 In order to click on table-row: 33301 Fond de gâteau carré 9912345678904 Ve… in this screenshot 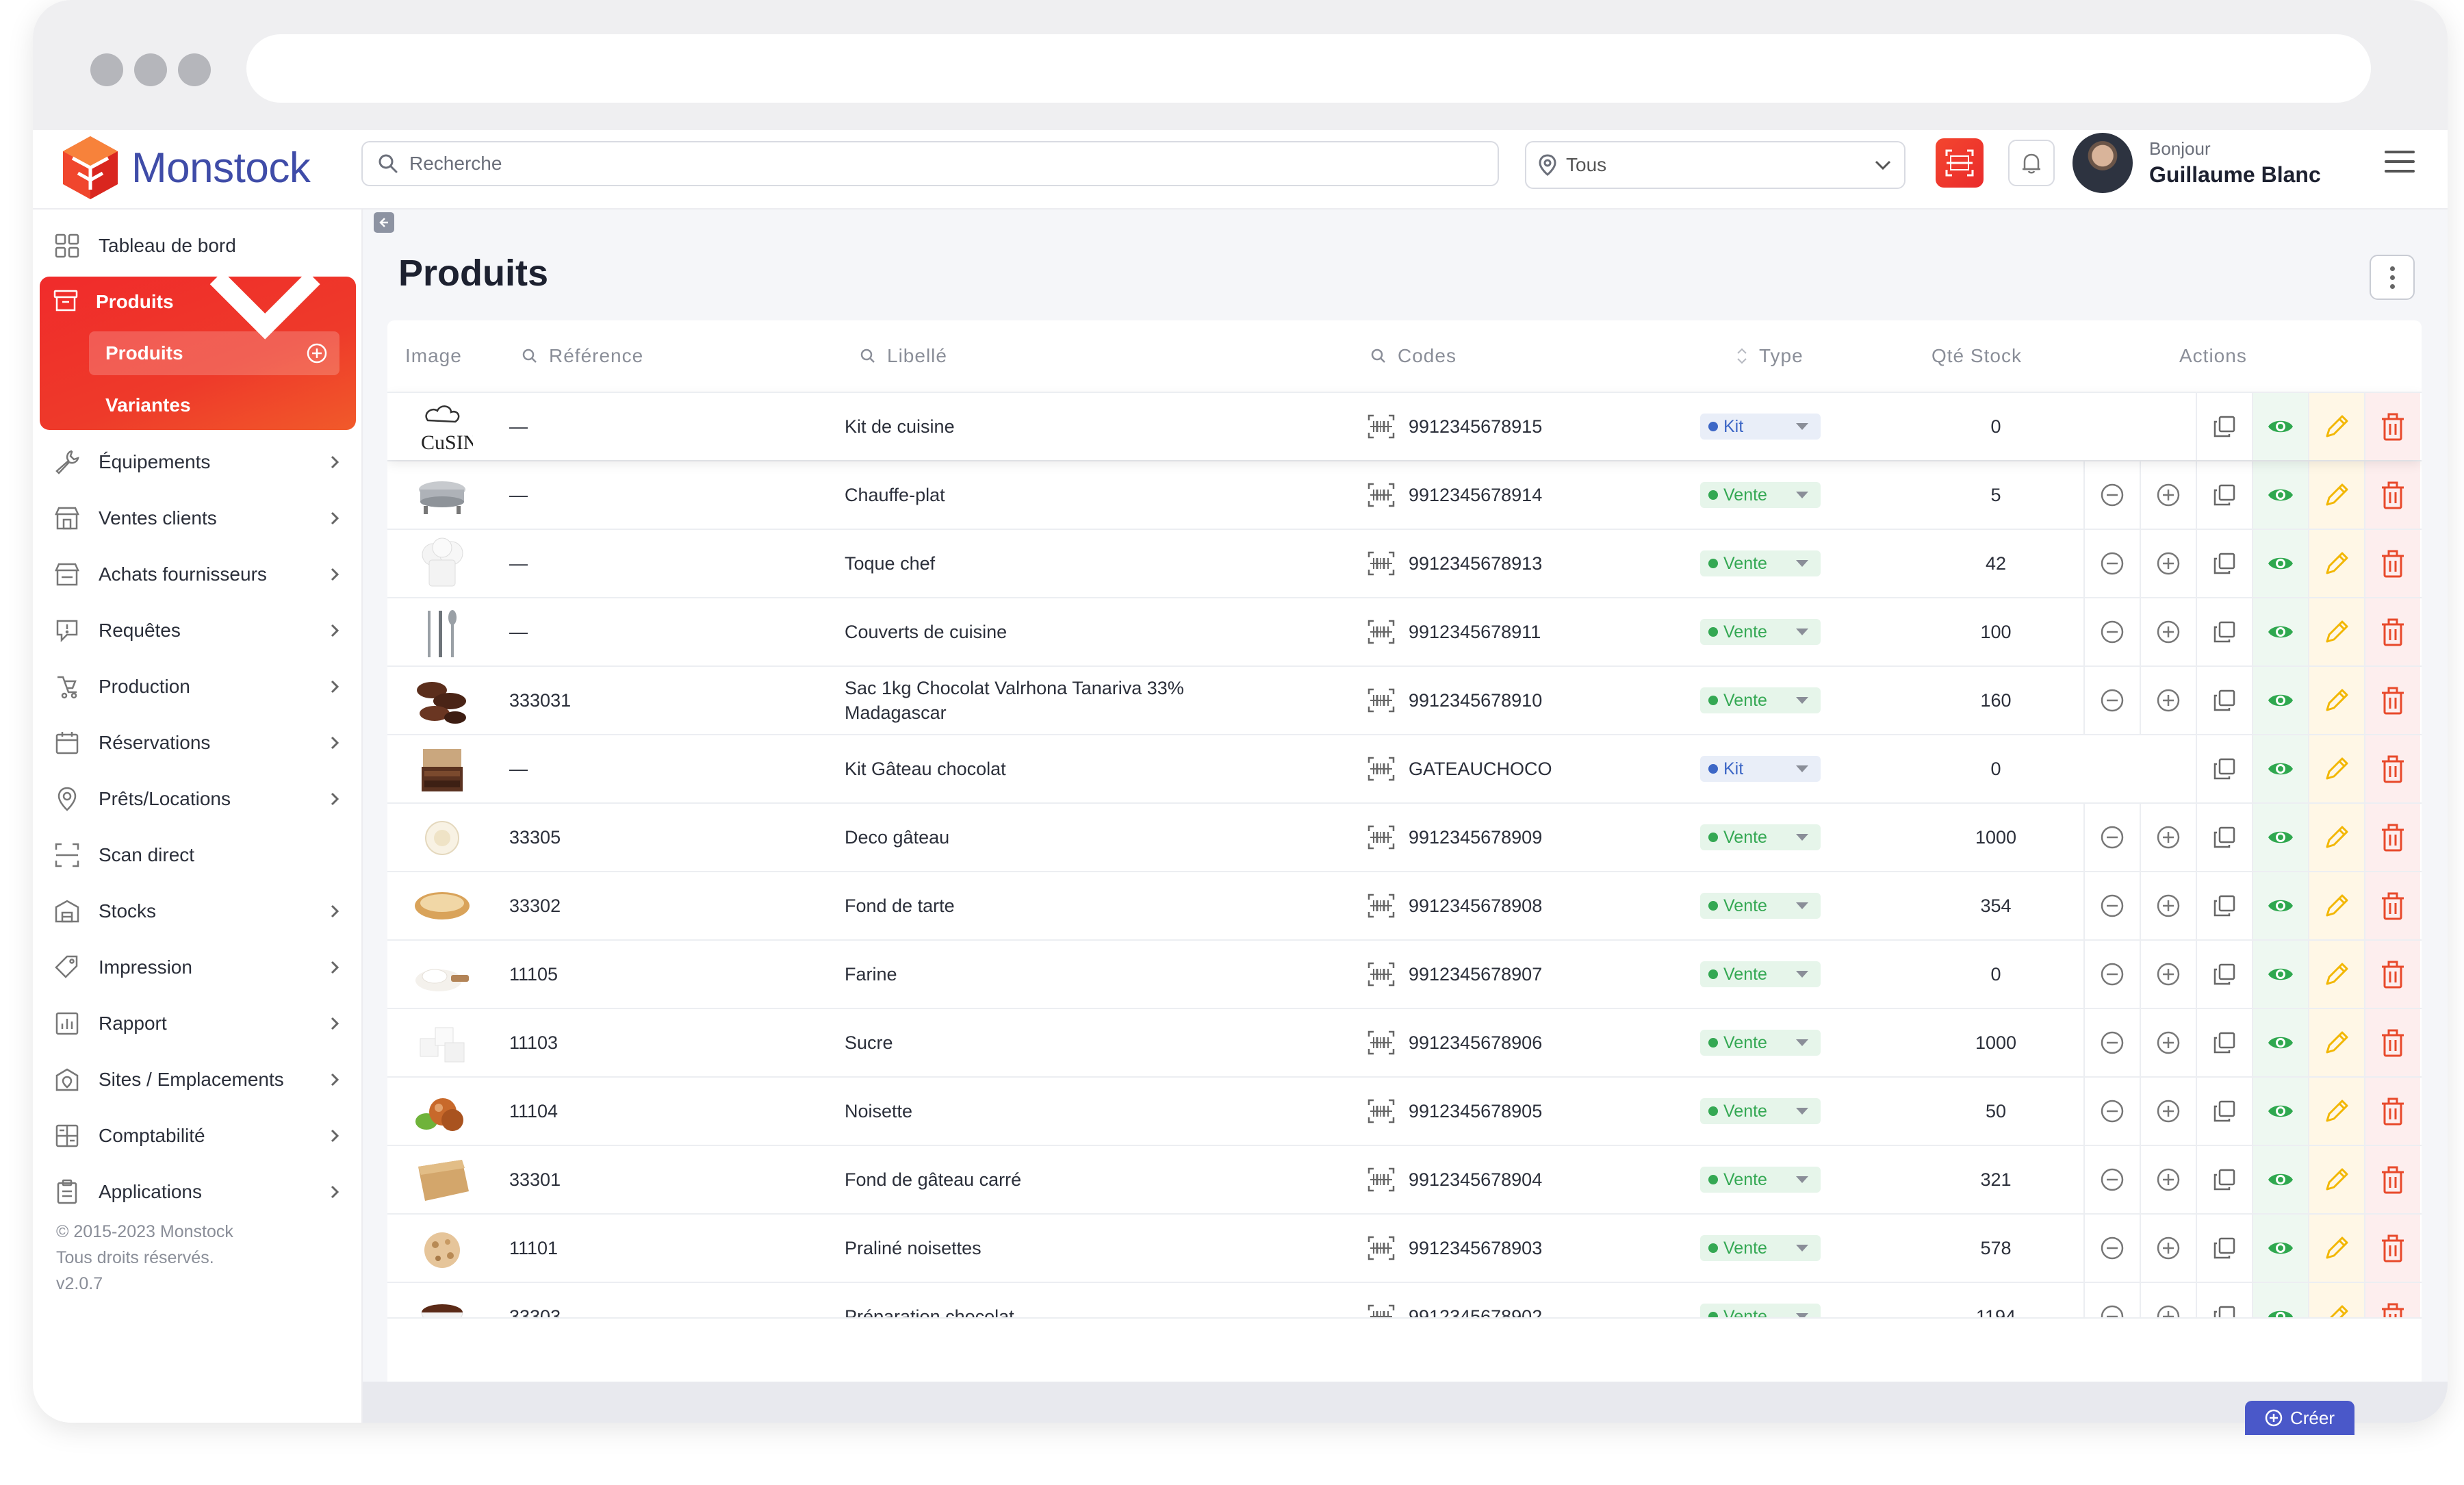, I will do `click(1404, 1179)`.